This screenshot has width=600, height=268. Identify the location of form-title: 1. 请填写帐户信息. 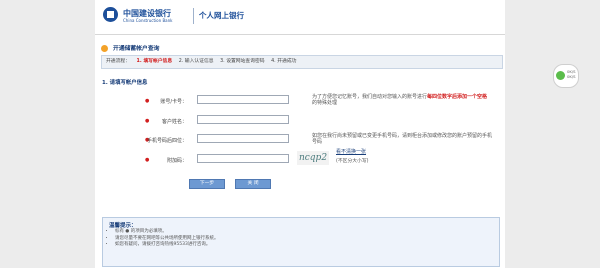
(125, 83).